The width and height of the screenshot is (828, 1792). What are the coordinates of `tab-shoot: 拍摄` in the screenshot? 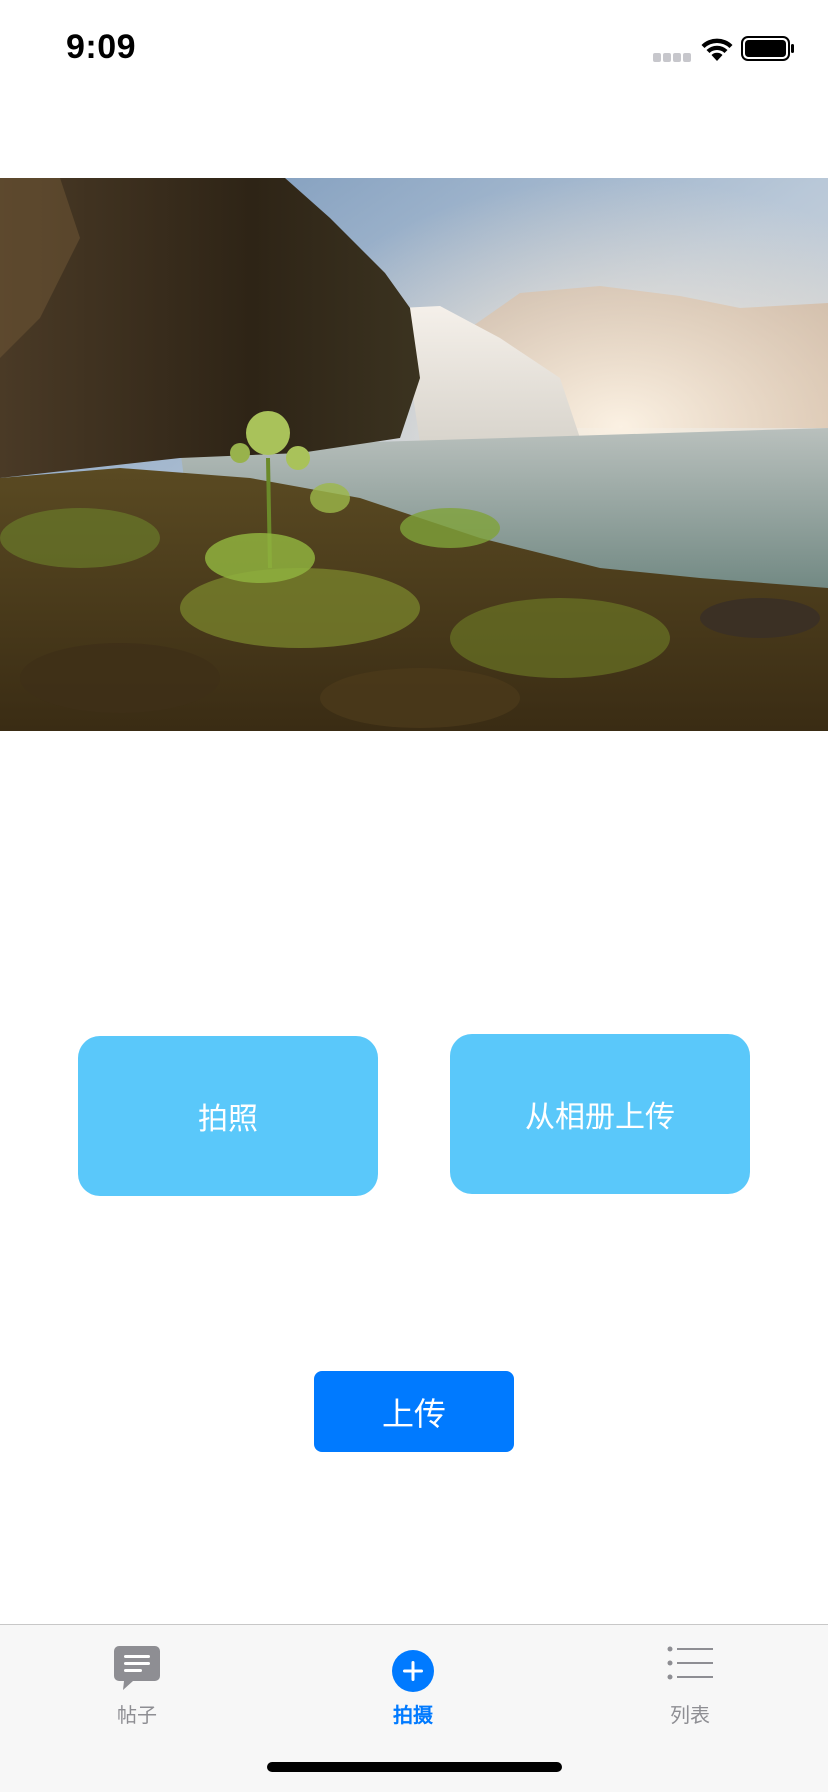 It's located at (413, 1680).